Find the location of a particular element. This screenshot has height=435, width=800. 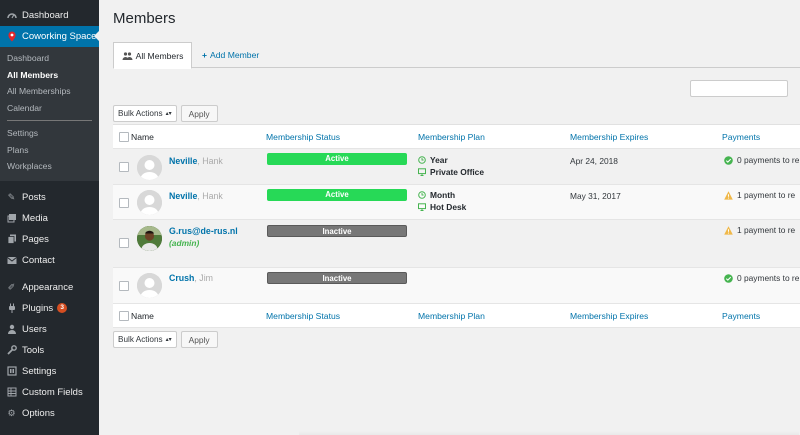

gear-icon: ⚙ is located at coordinates (11, 412).